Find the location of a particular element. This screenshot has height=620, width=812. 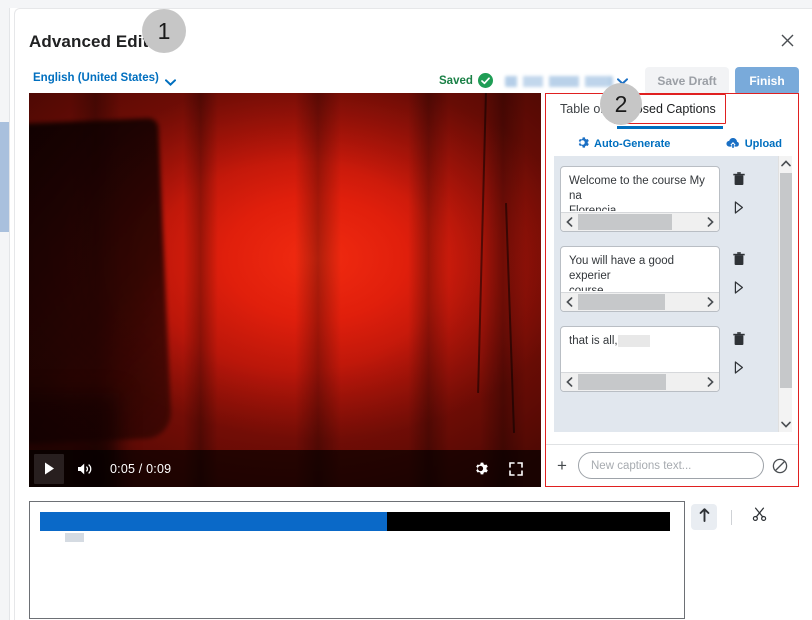

redacted-value is located at coordinates (559, 81).